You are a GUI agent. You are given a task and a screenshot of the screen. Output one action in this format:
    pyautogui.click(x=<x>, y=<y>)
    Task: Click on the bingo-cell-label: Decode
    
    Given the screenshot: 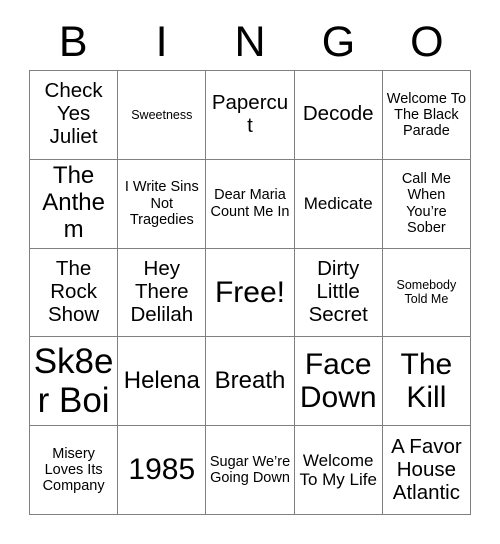 What is the action you would take?
    pyautogui.click(x=338, y=114)
    